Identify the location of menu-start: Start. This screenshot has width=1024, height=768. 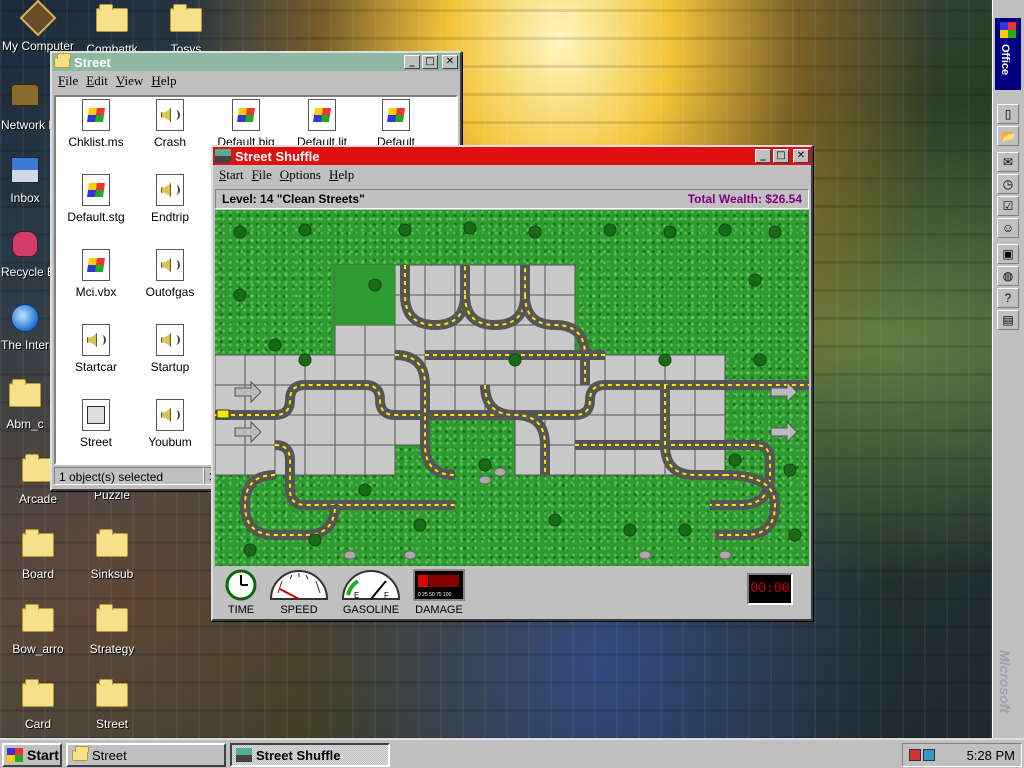
(233, 175).